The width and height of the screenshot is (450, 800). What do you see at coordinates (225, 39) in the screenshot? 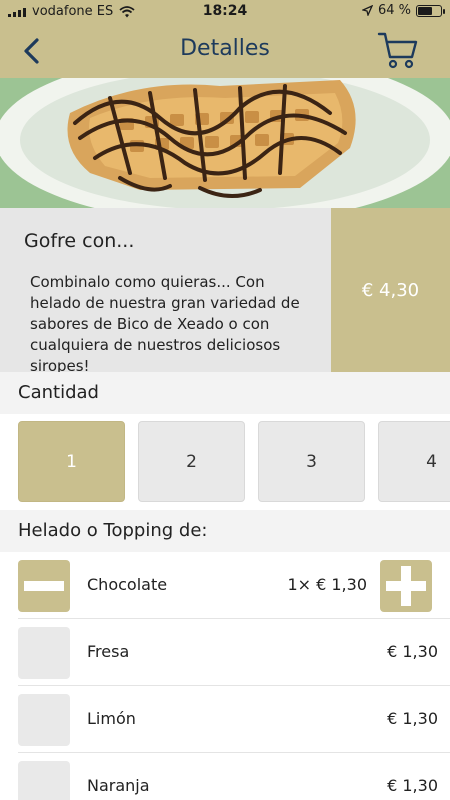
I see `header: vodafone ES 18:24 64 % Detalles` at bounding box center [225, 39].